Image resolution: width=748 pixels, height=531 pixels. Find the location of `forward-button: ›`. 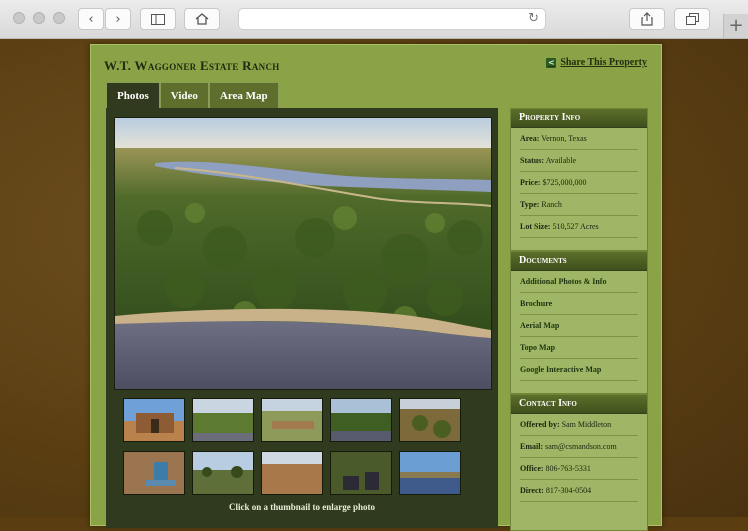

forward-button: › is located at coordinates (118, 19).